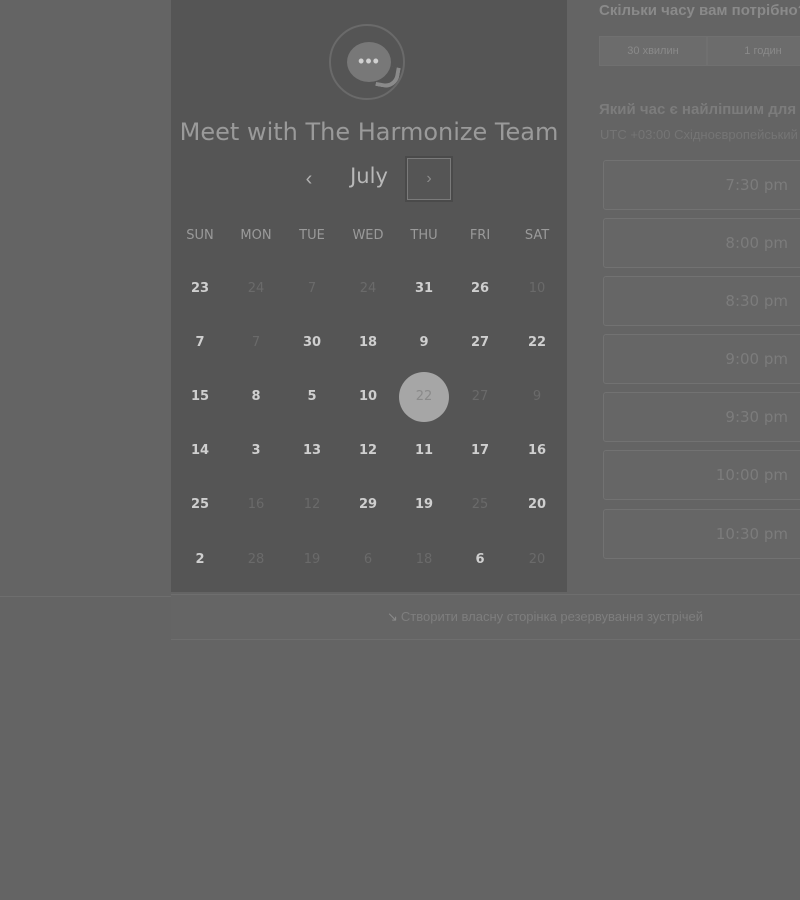 The height and width of the screenshot is (900, 800). Describe the element at coordinates (756, 417) in the screenshot. I see `time-slot-label: 9:30 pm` at that location.